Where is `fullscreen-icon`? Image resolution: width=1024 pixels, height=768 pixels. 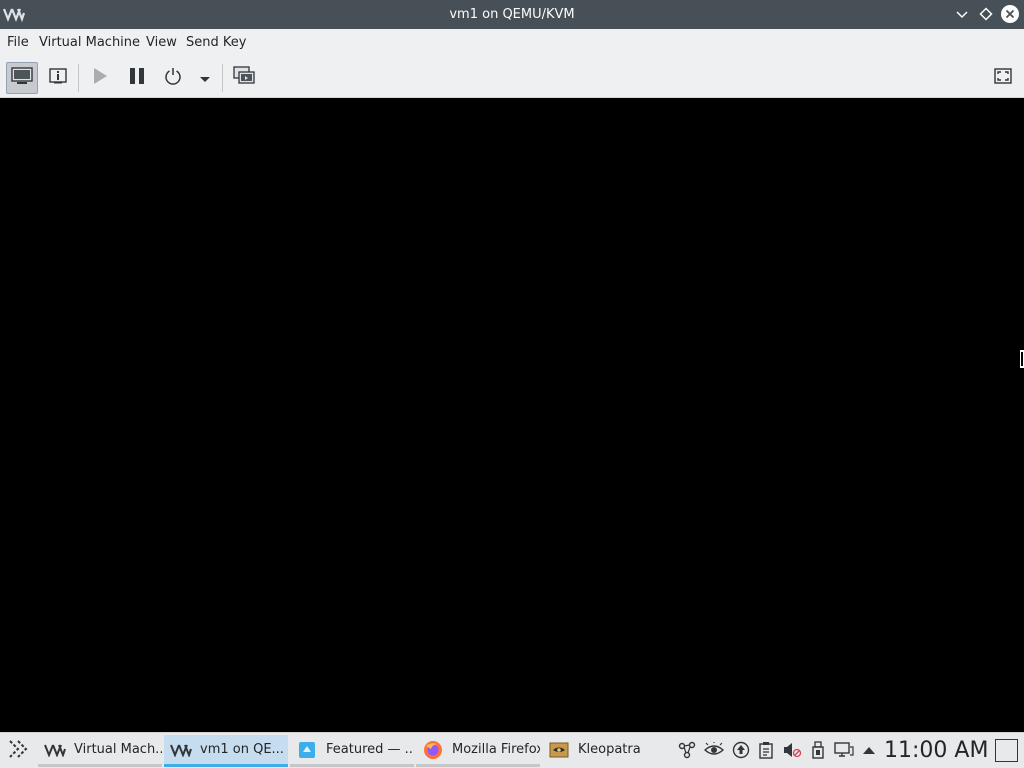
fullscreen-icon is located at coordinates (1003, 78).